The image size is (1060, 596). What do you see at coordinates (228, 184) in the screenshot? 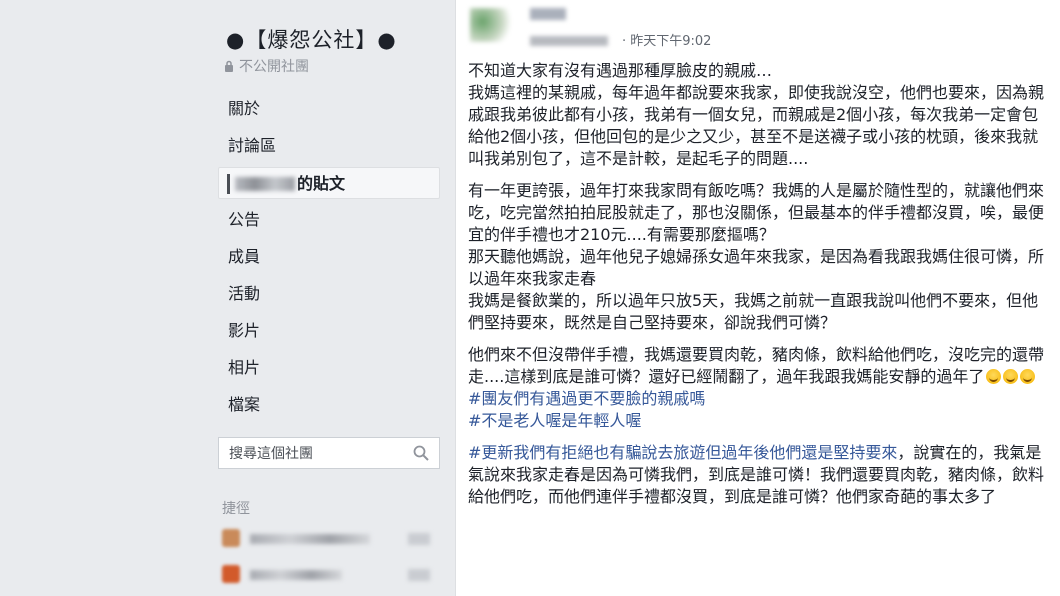
I see `active-indicator` at bounding box center [228, 184].